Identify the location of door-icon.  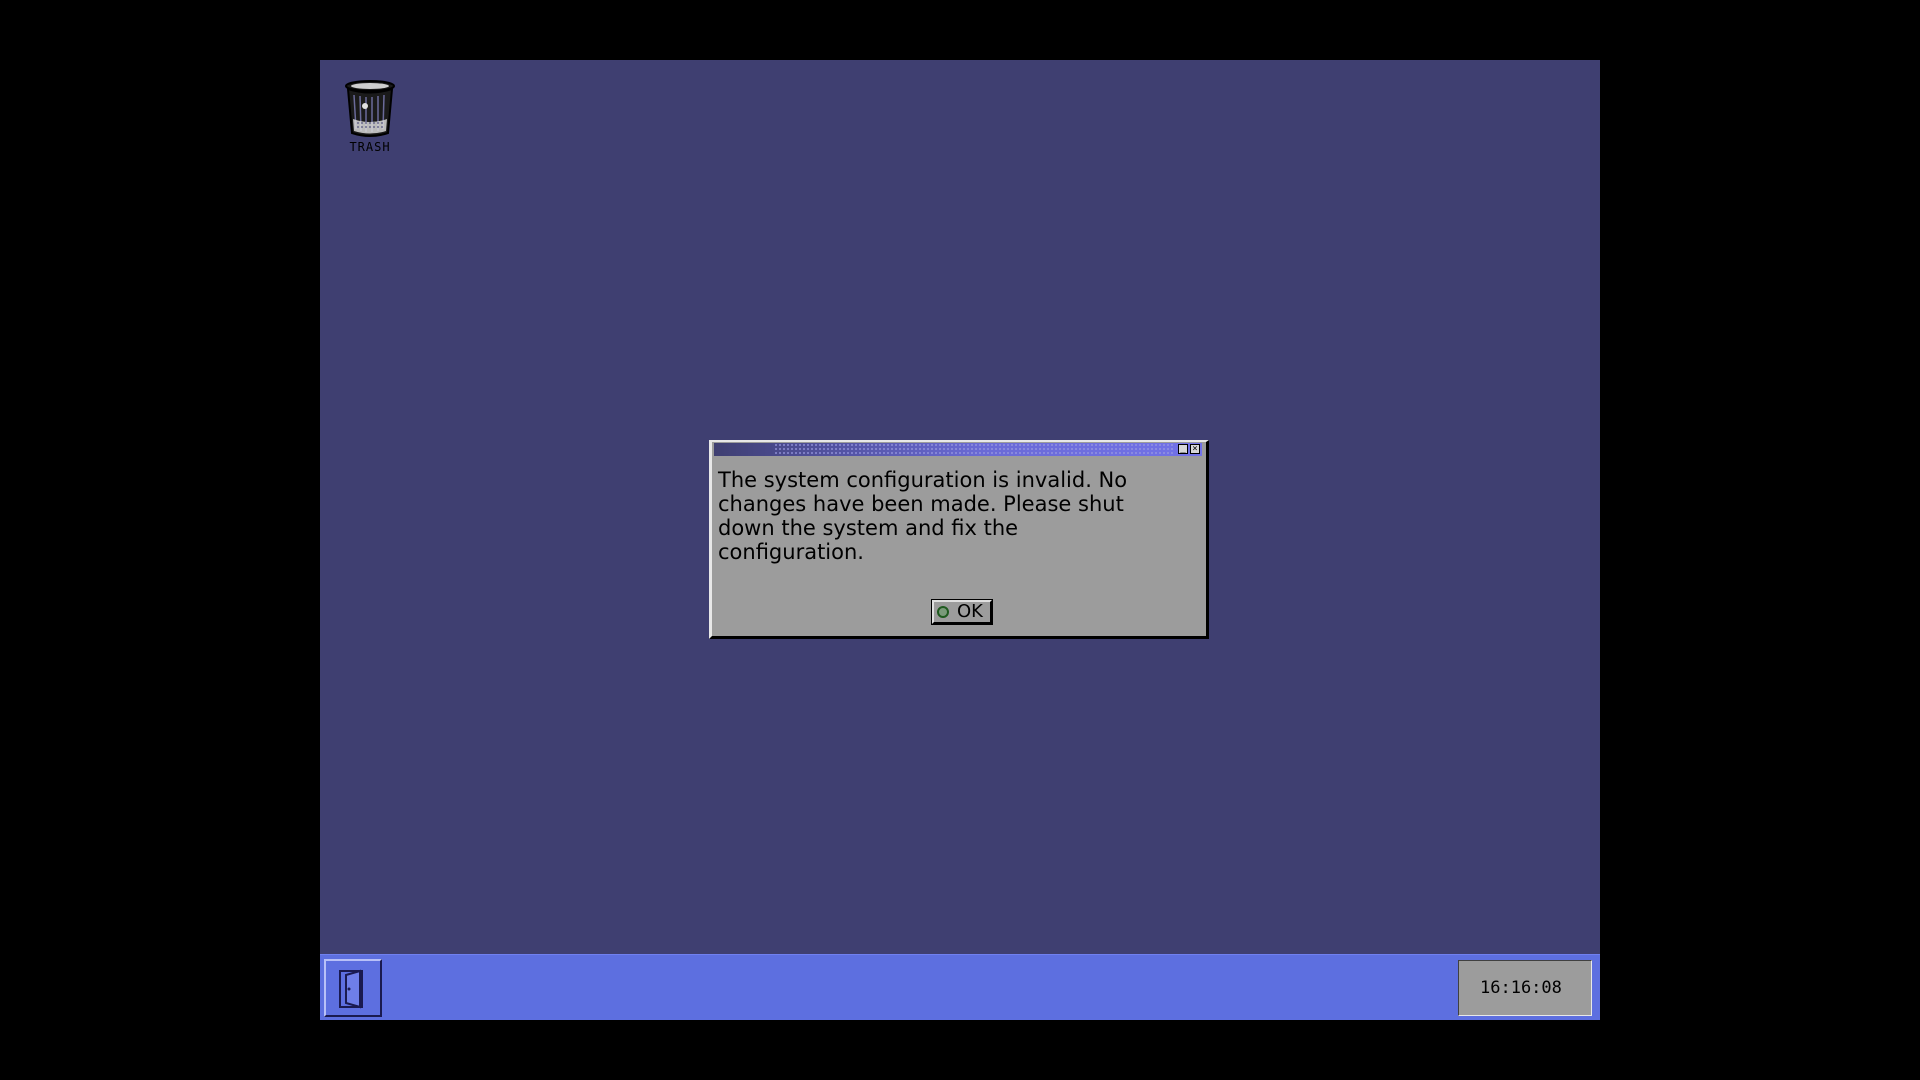
(351, 989).